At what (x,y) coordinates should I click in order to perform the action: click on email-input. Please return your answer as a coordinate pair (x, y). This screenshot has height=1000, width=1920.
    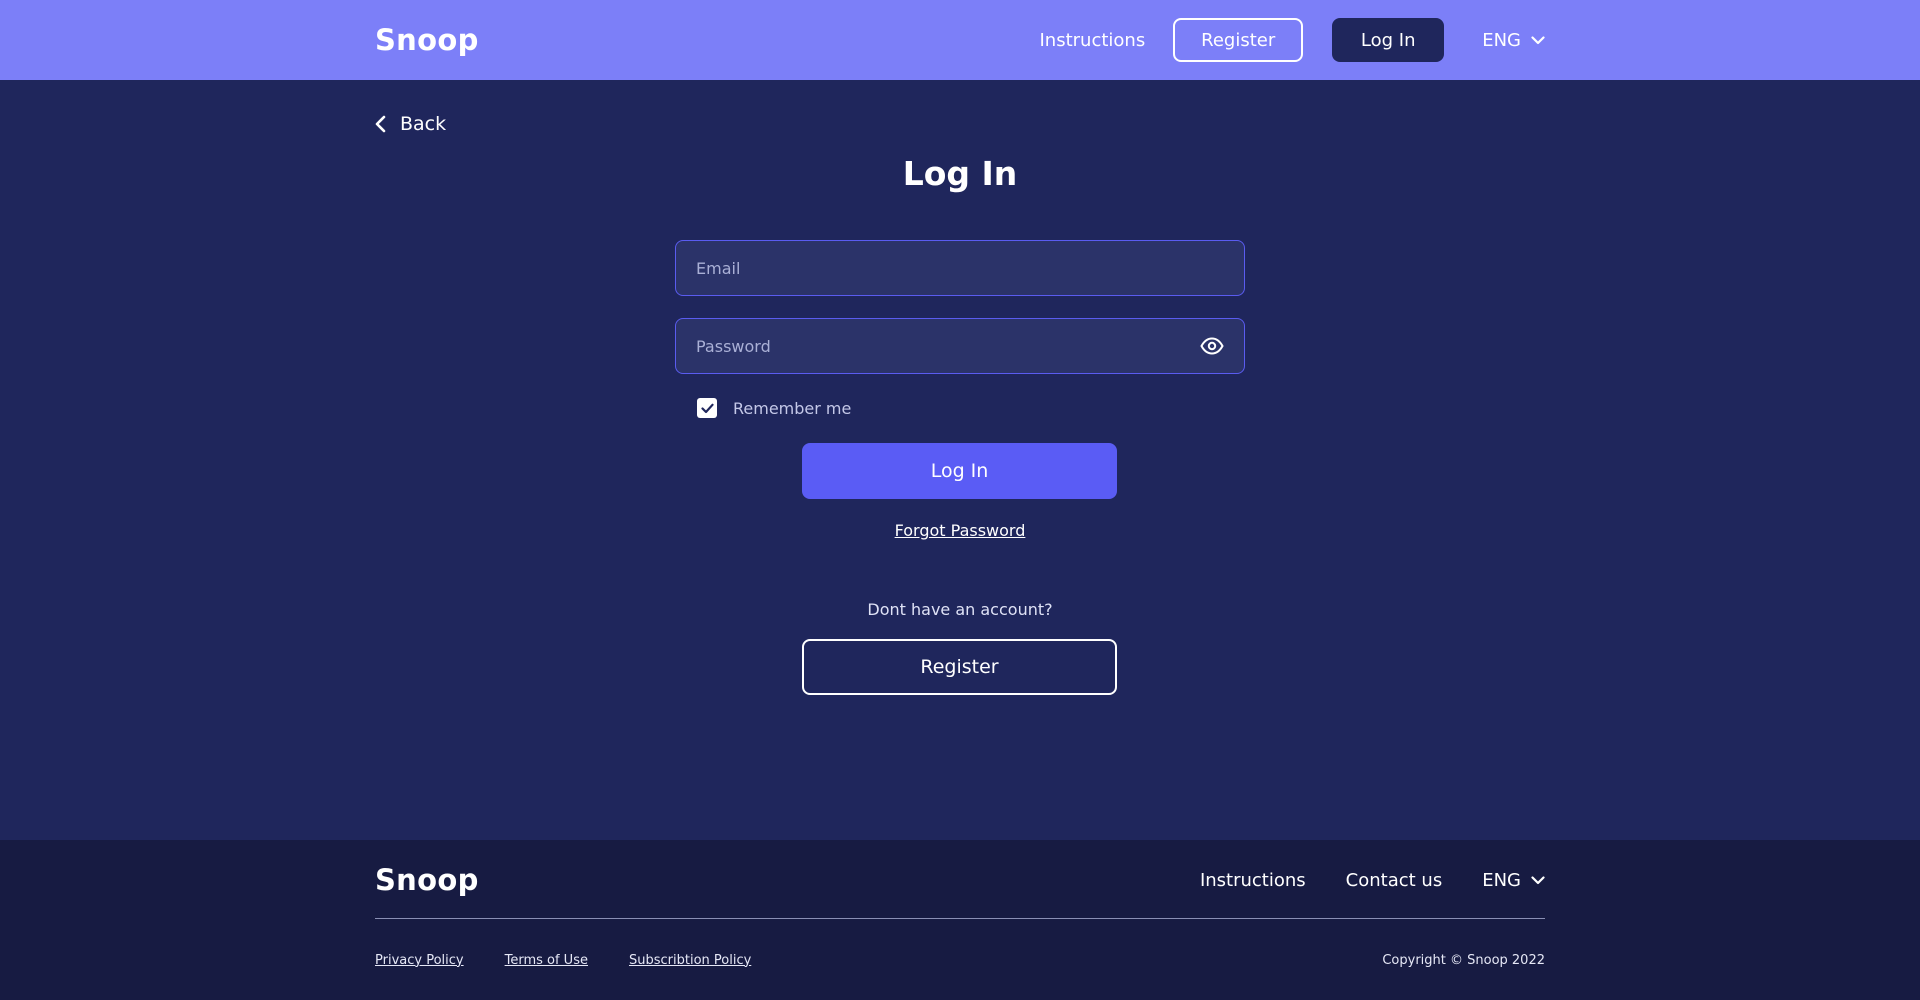
    Looking at the image, I should click on (960, 268).